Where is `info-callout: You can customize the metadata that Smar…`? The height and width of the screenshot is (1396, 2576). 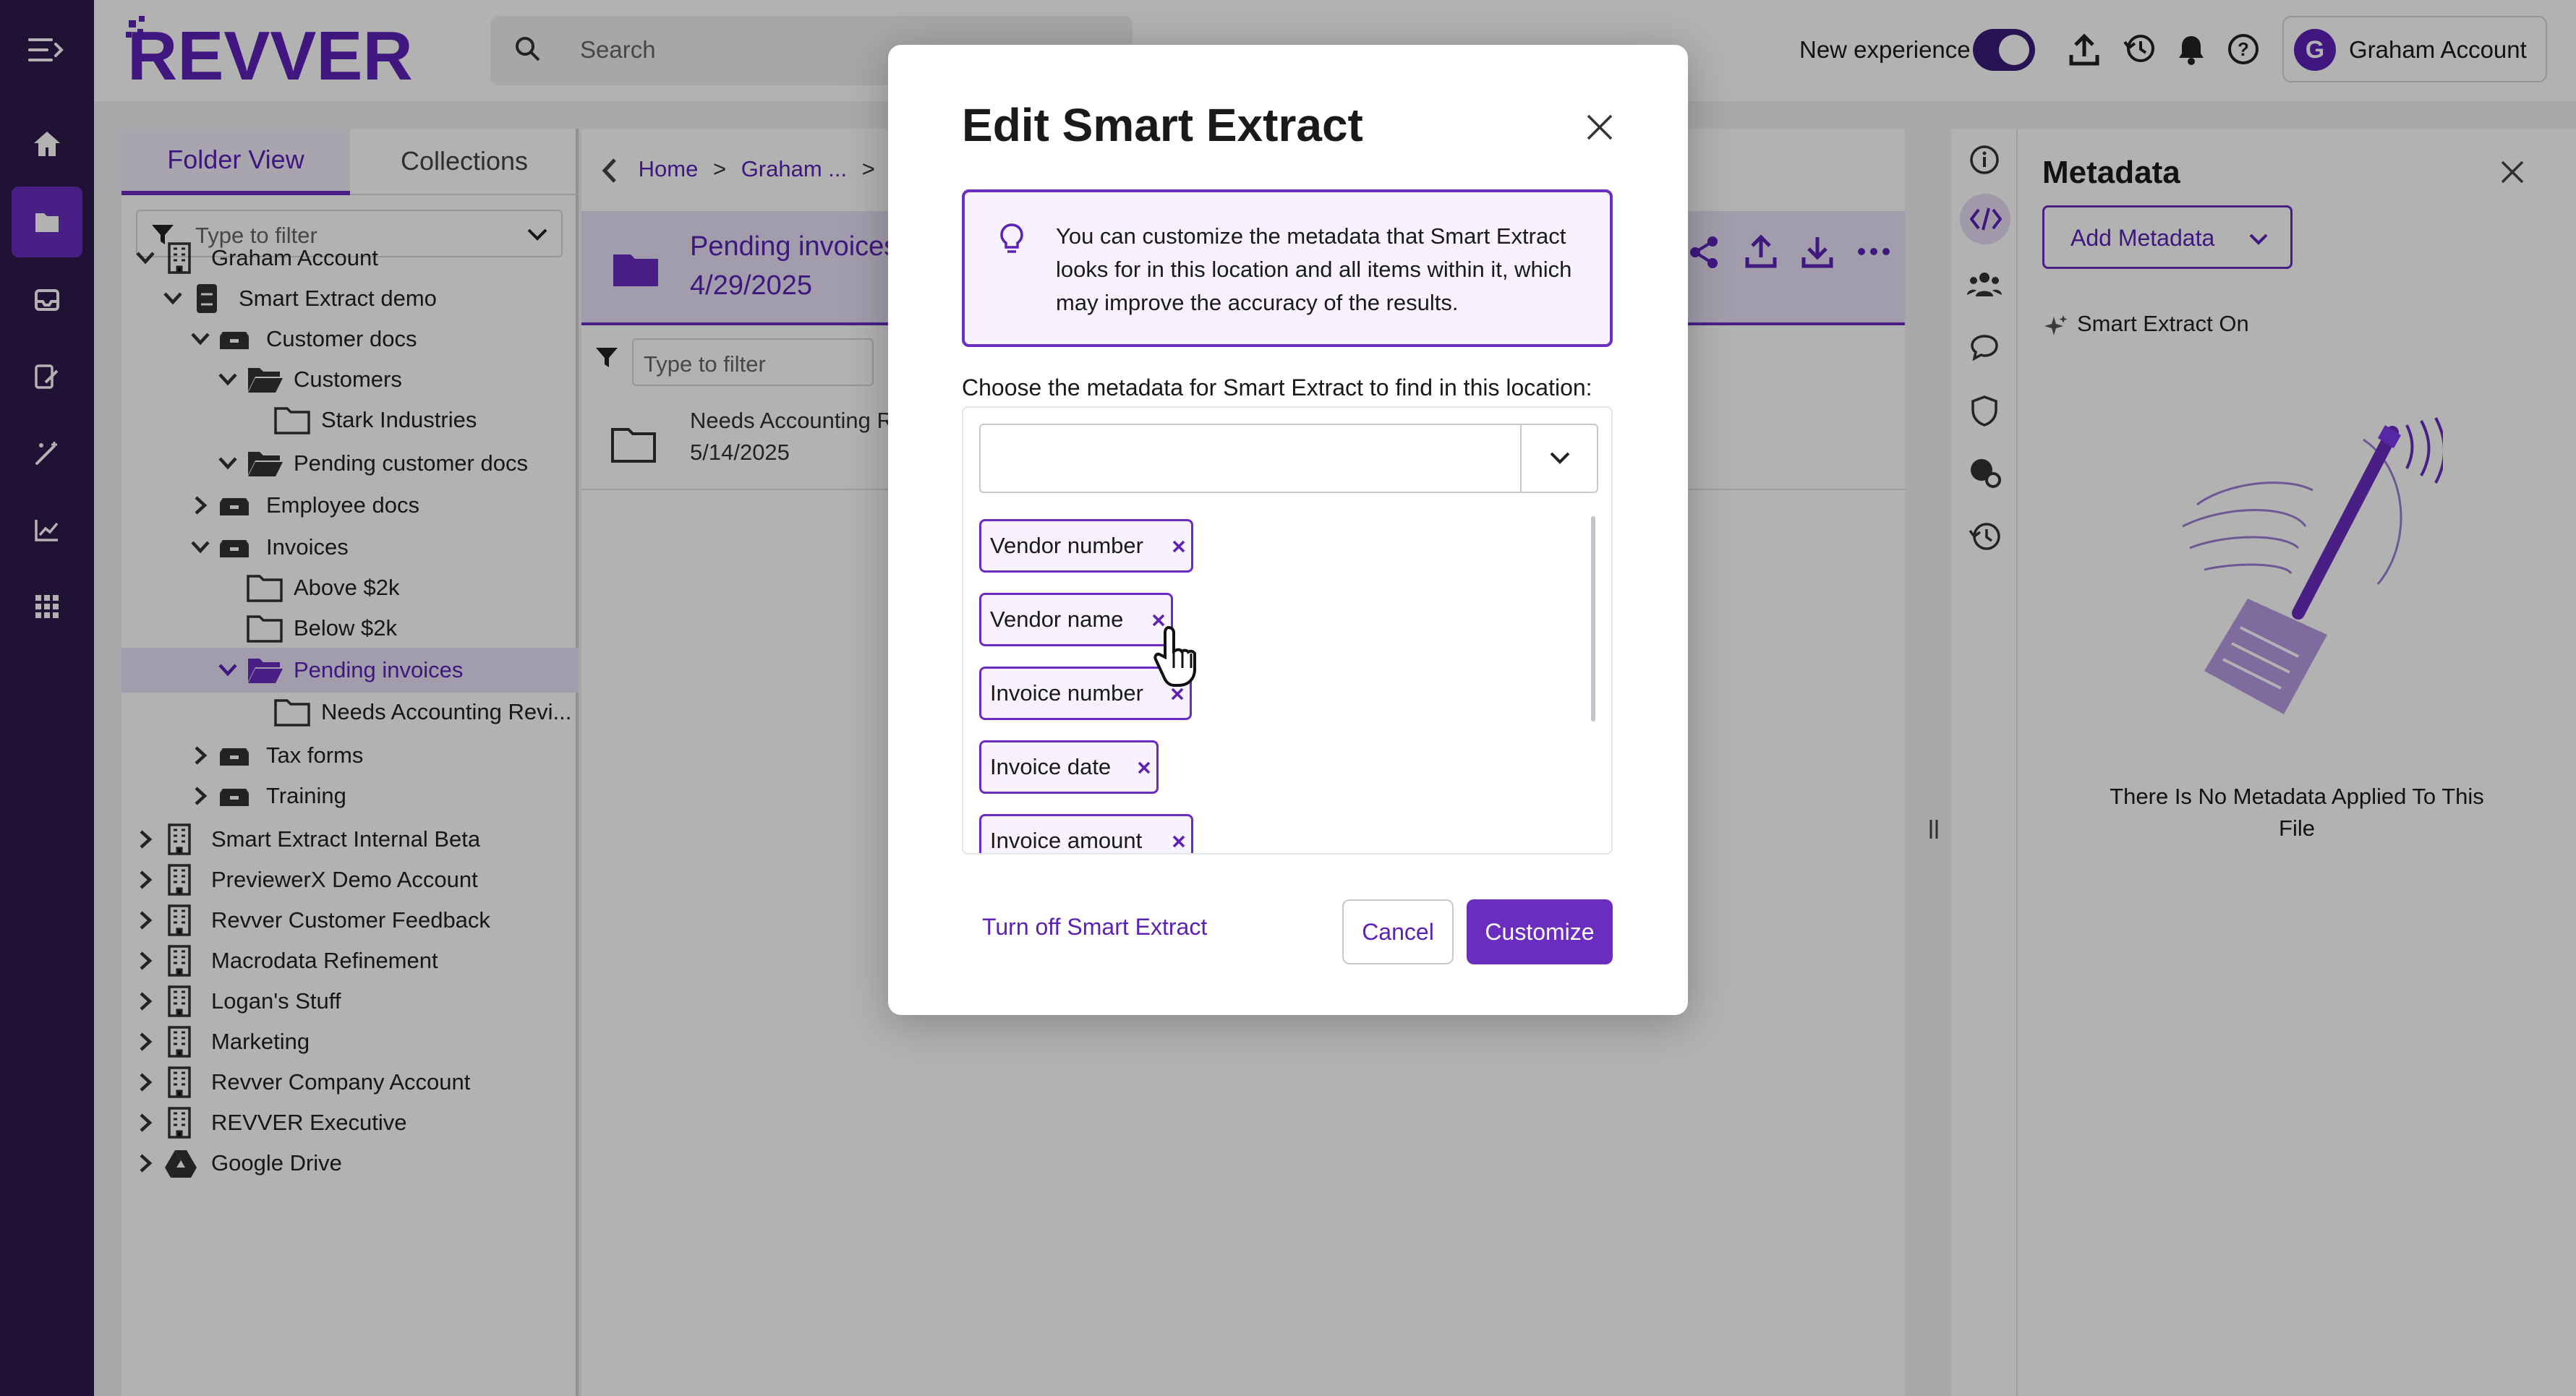 info-callout: You can customize the metadata that Smar… is located at coordinates (1288, 268).